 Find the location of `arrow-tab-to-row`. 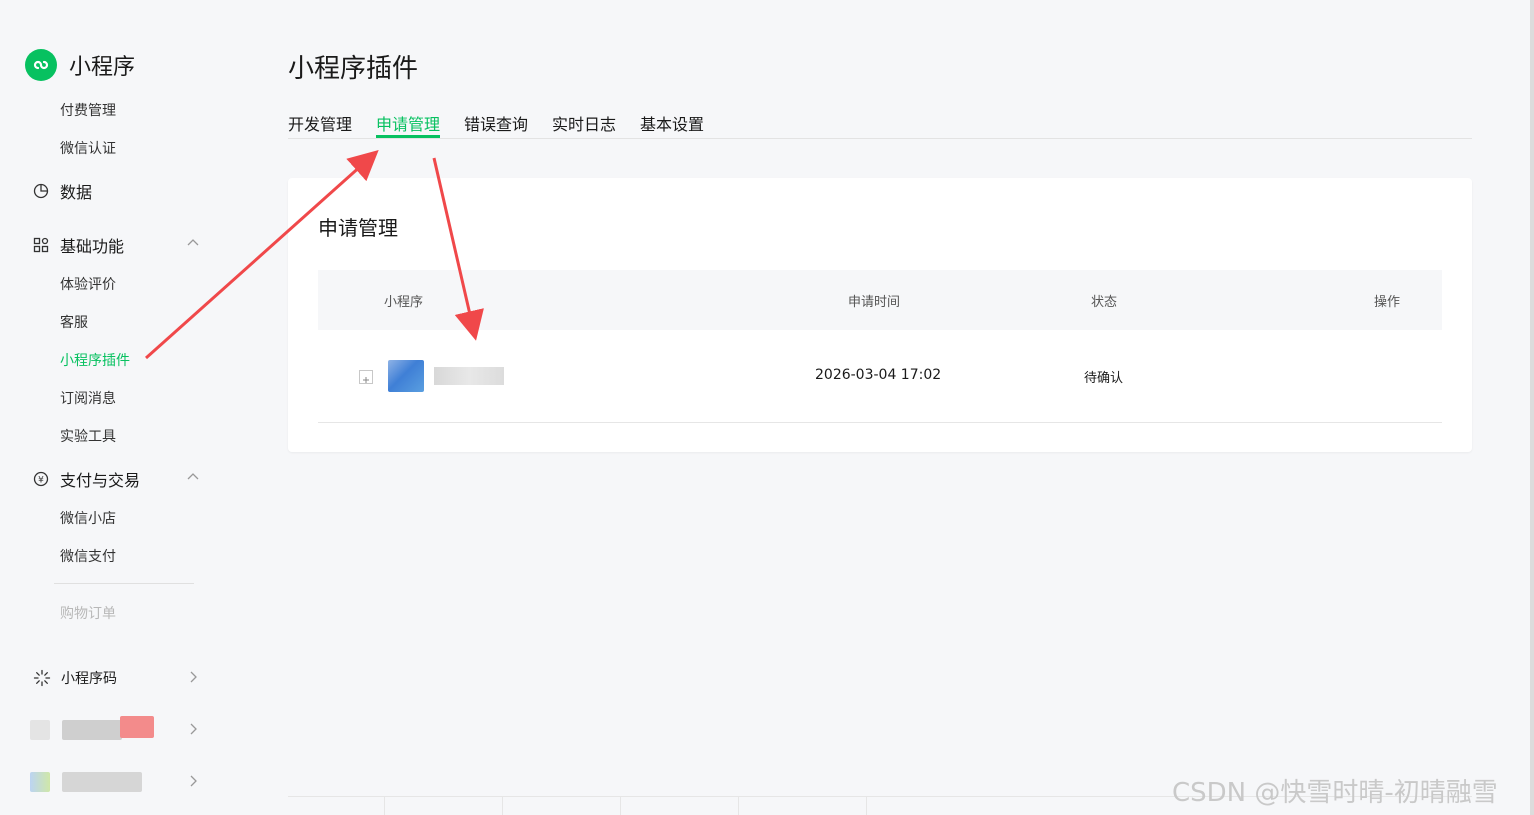

arrow-tab-to-row is located at coordinates (458, 249).